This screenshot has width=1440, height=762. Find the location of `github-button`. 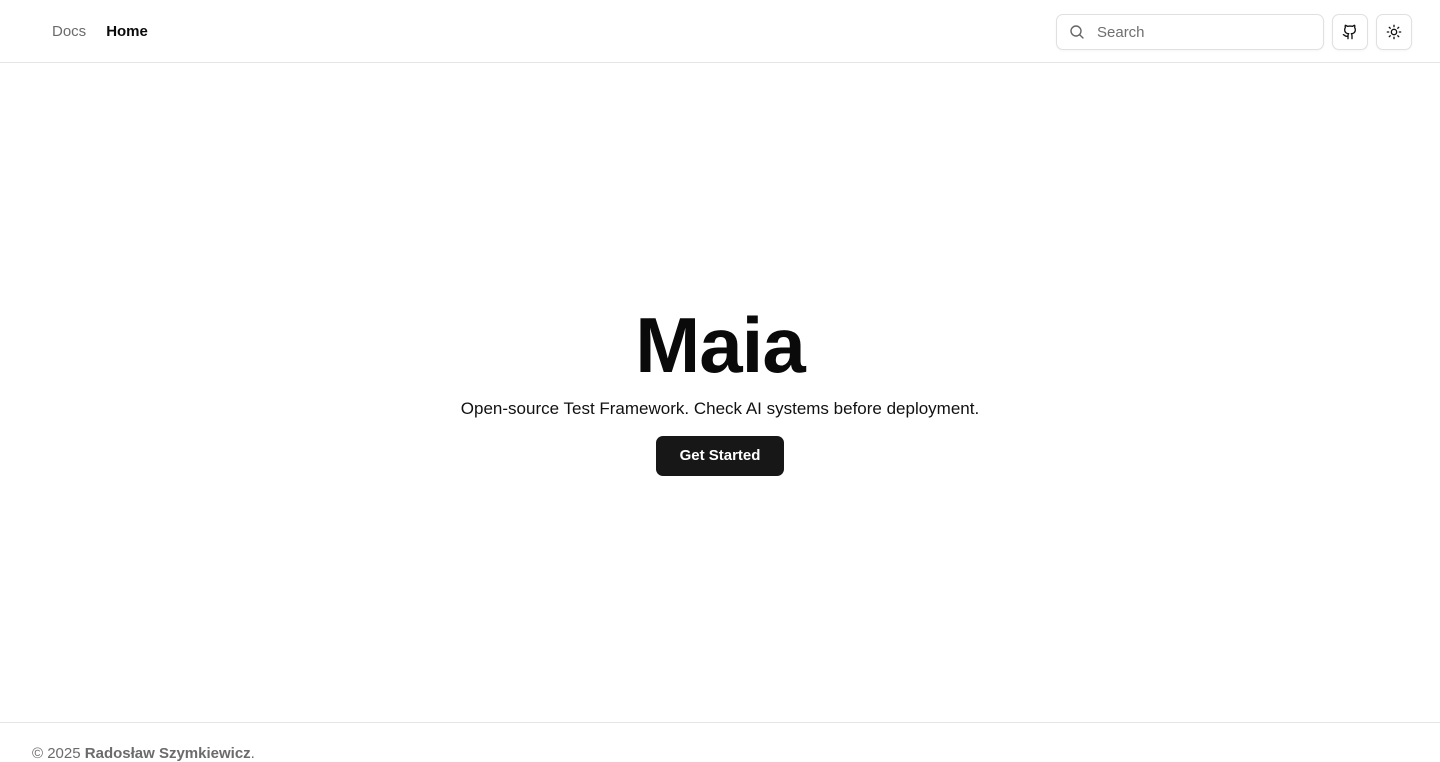

github-button is located at coordinates (1350, 32).